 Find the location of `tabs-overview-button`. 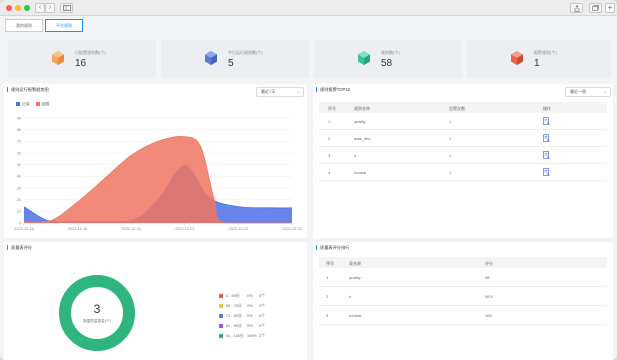

tabs-overview-button is located at coordinates (595, 8).